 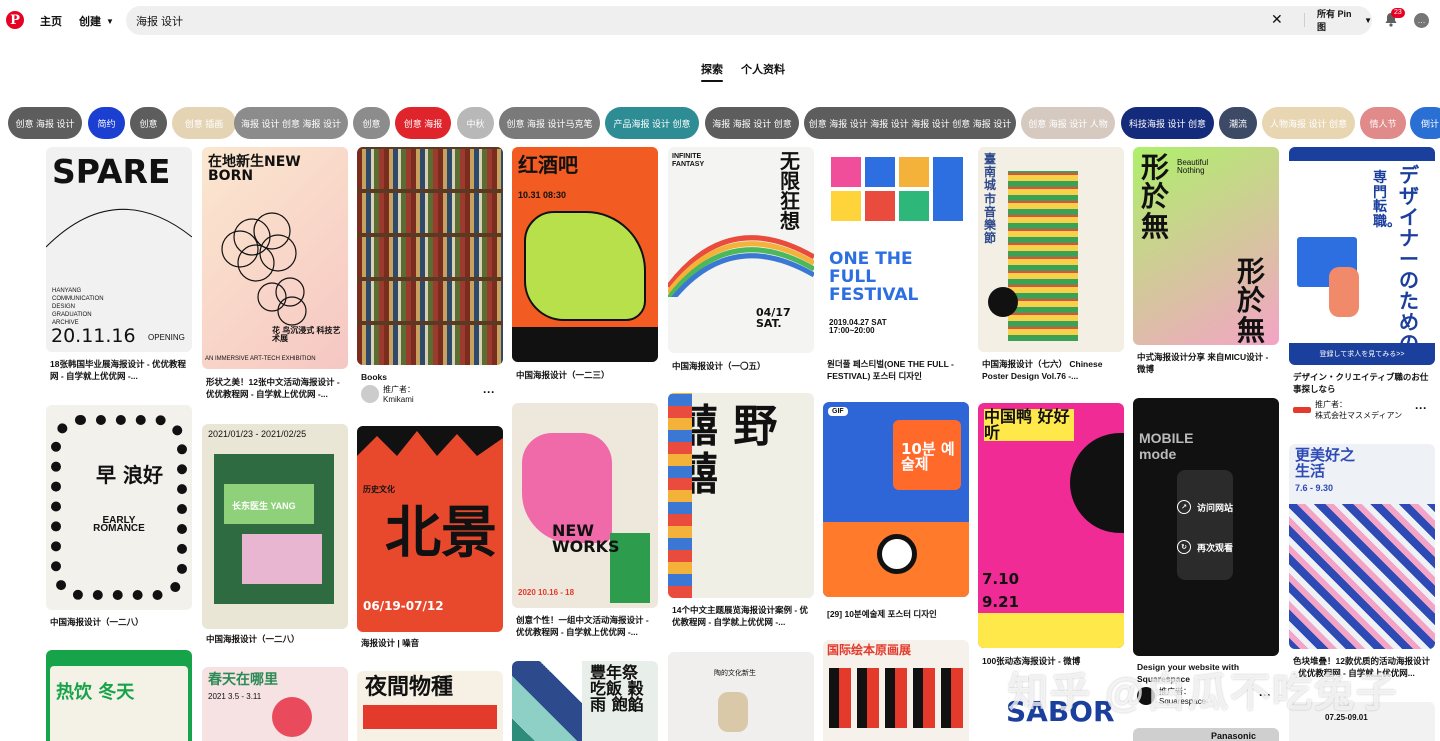 I want to click on pin-card: 北景 历史文化 06/19-07/12 海报设计 | 噪音, so click(x=430, y=540).